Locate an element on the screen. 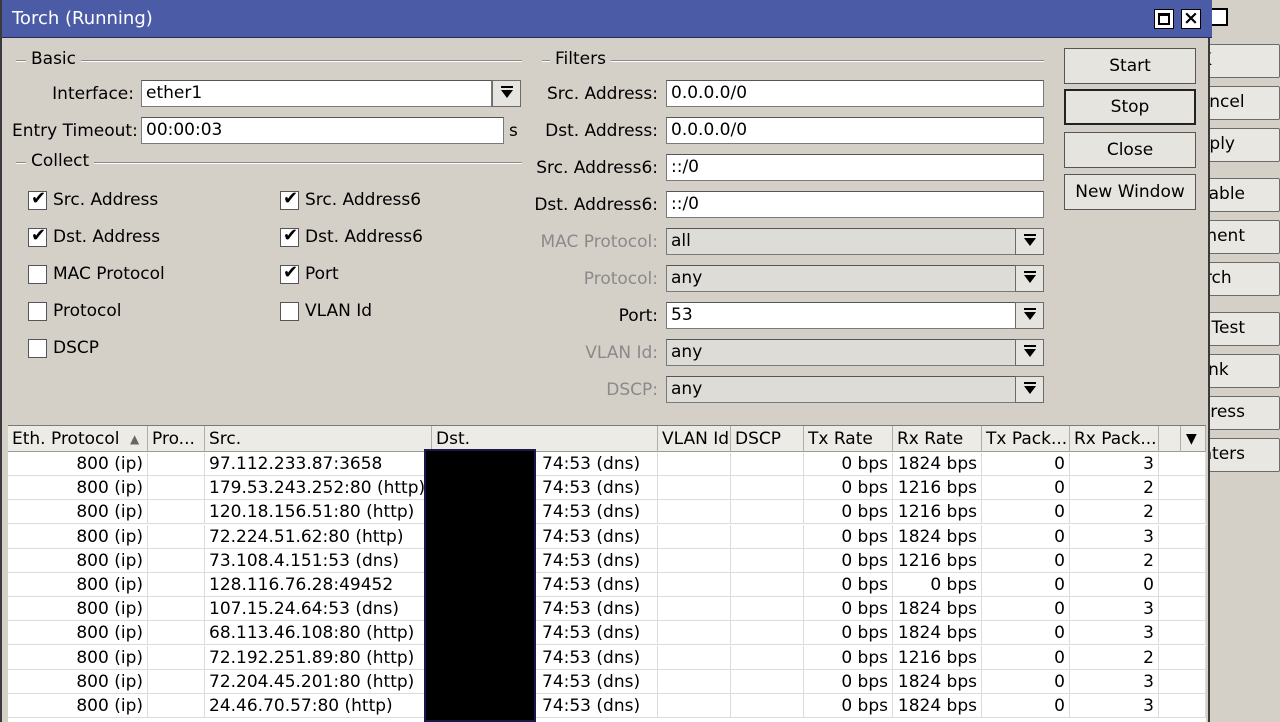  port-checkbox: ✔ is located at coordinates (289, 273).